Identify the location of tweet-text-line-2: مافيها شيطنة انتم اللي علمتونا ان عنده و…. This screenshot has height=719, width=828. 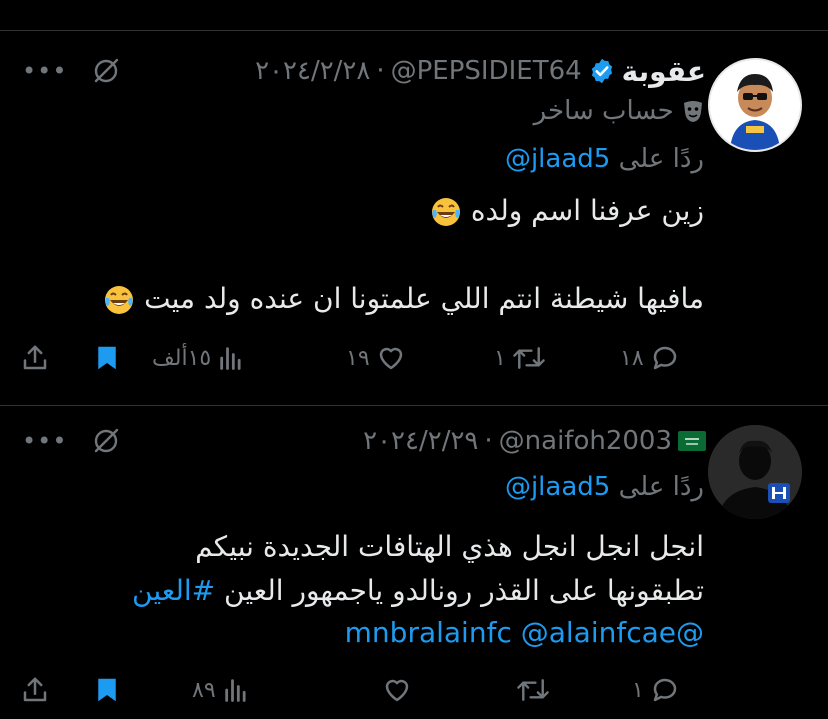
(403, 299).